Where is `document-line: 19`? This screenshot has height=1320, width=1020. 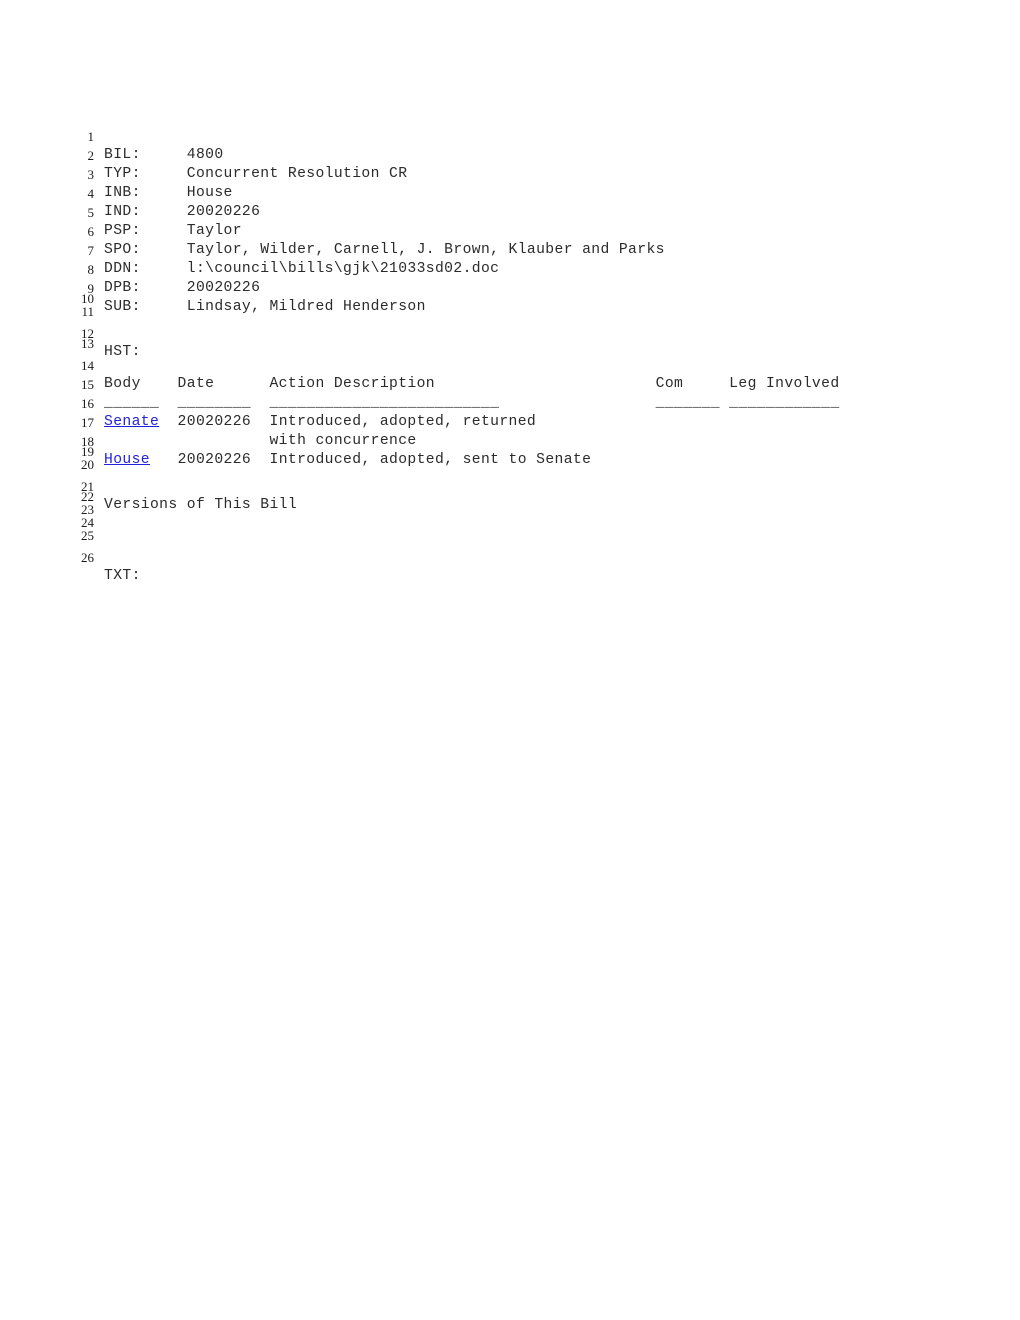
document-line: 19 is located at coordinates (510, 445).